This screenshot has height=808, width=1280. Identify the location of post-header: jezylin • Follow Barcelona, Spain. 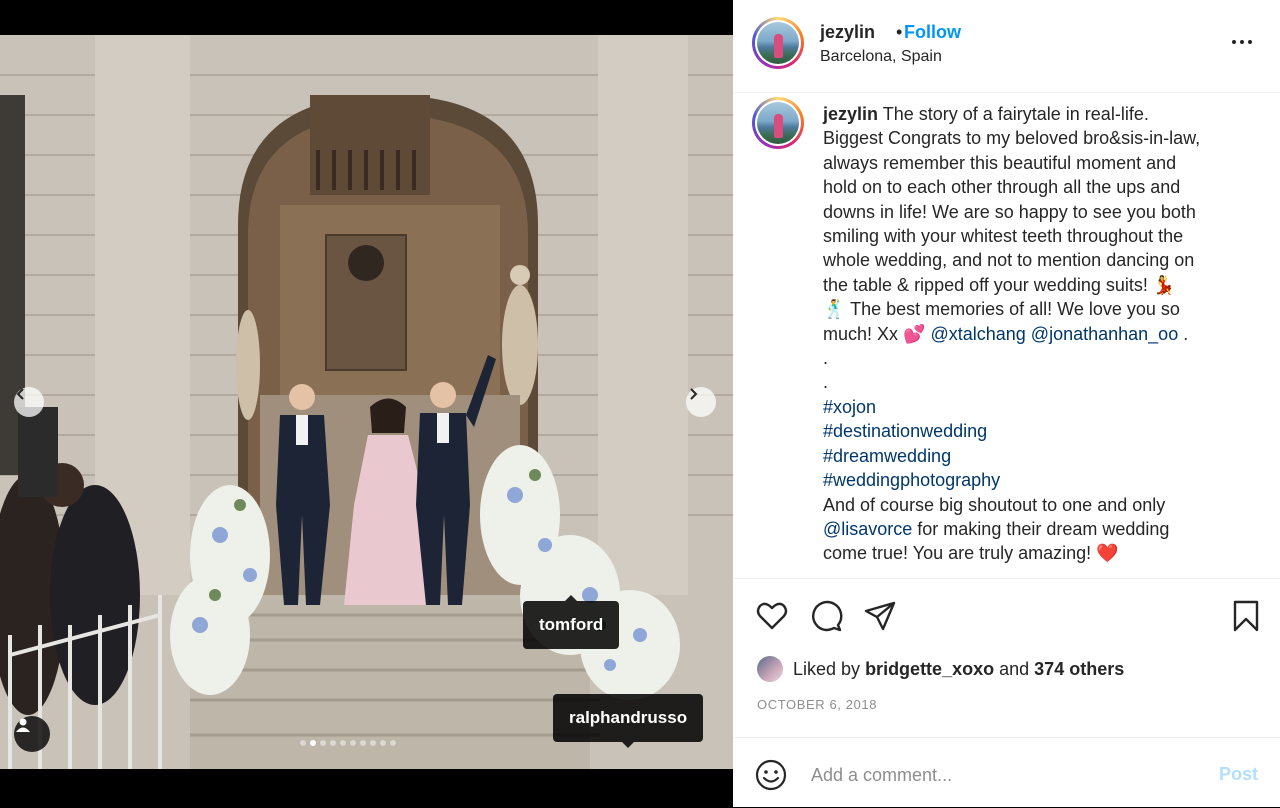
(1006, 46).